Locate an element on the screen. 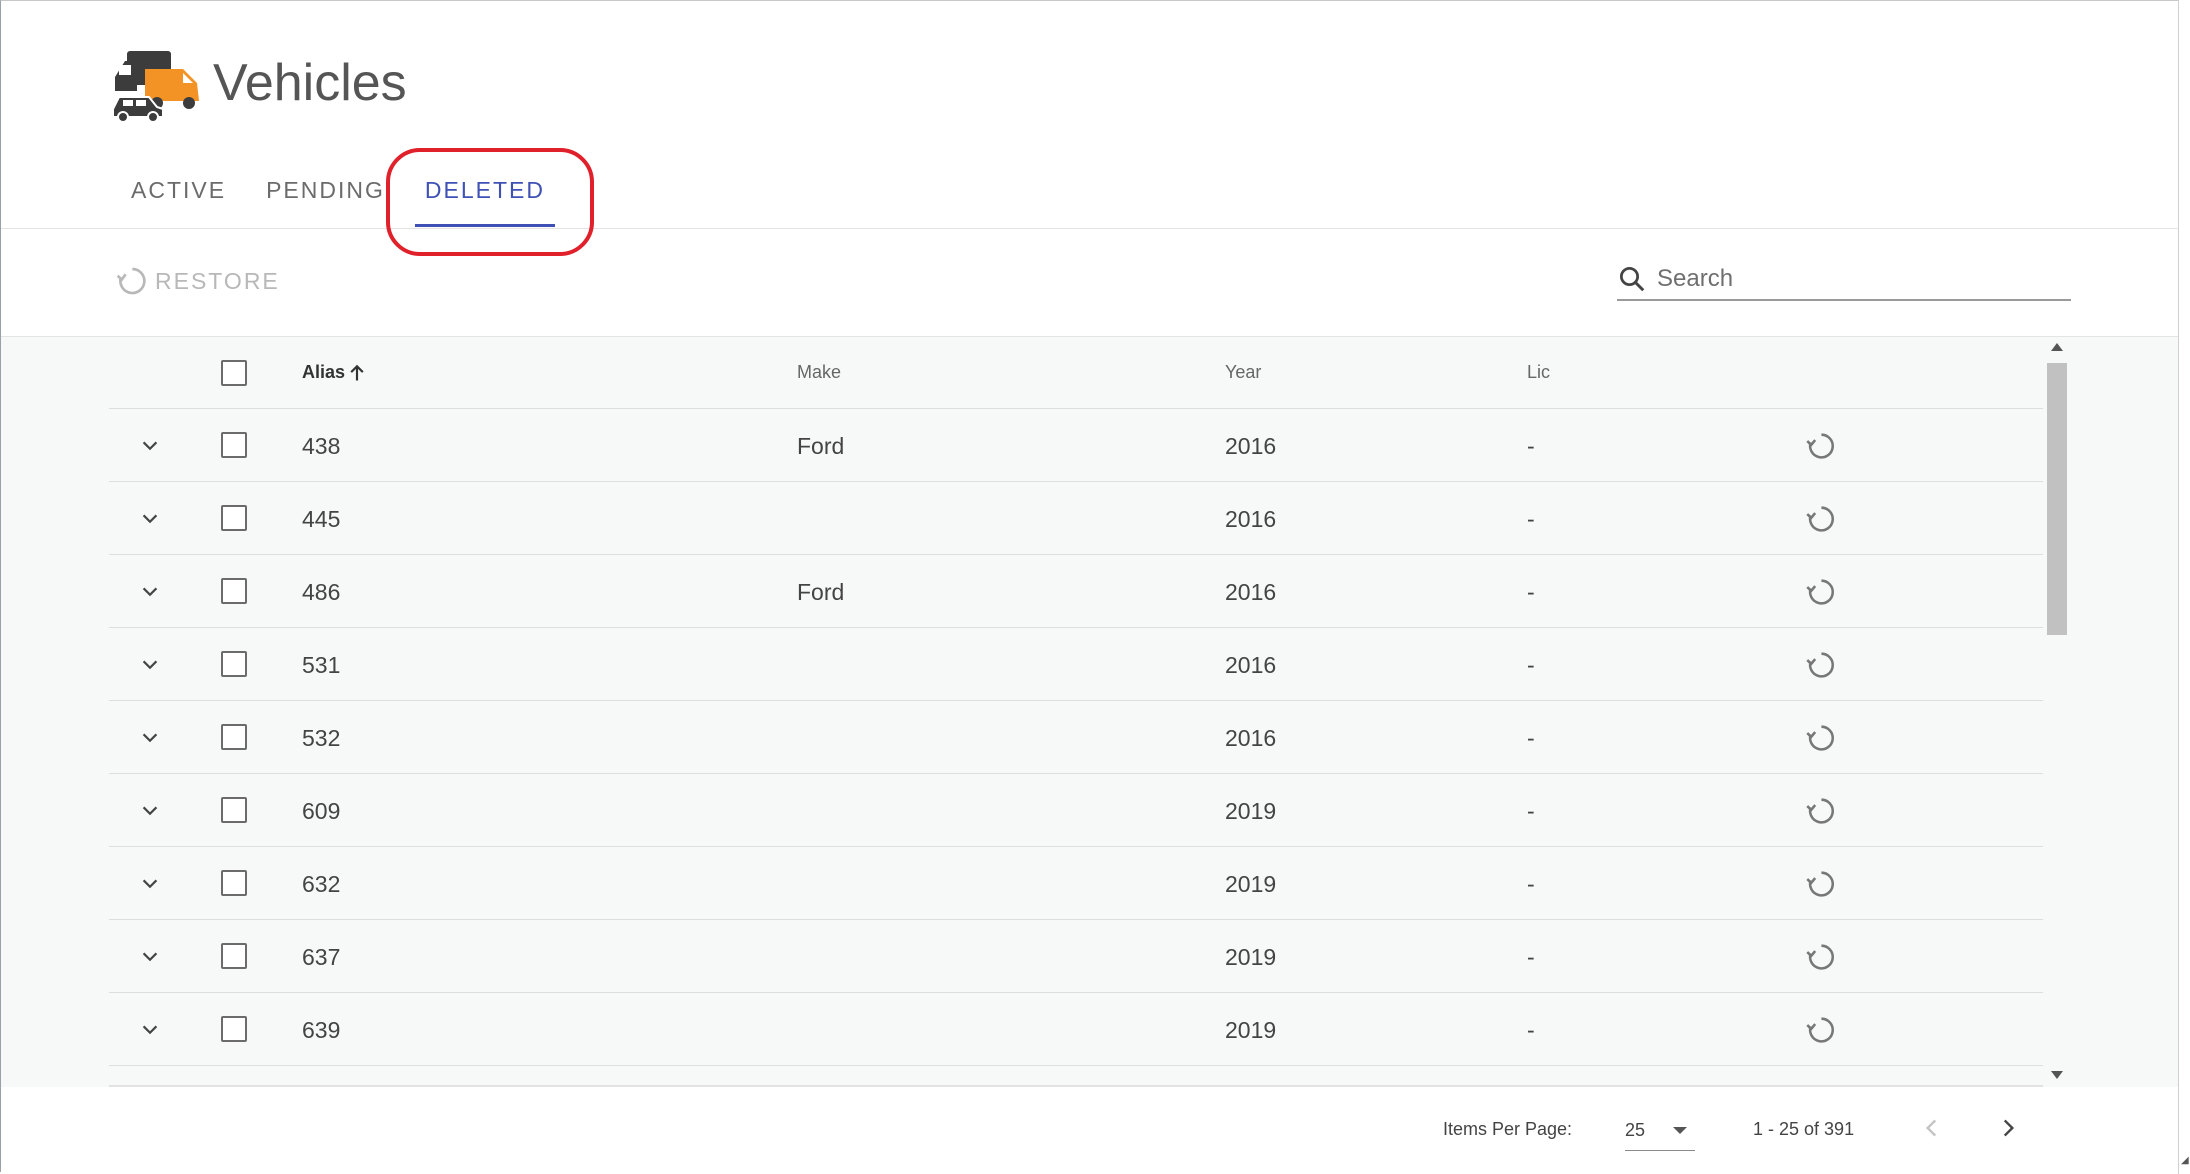 Image resolution: width=2190 pixels, height=1174 pixels. pagination-bar: Items Per Page: 25 1 - 25 of 391 is located at coordinates (1090, 1130).